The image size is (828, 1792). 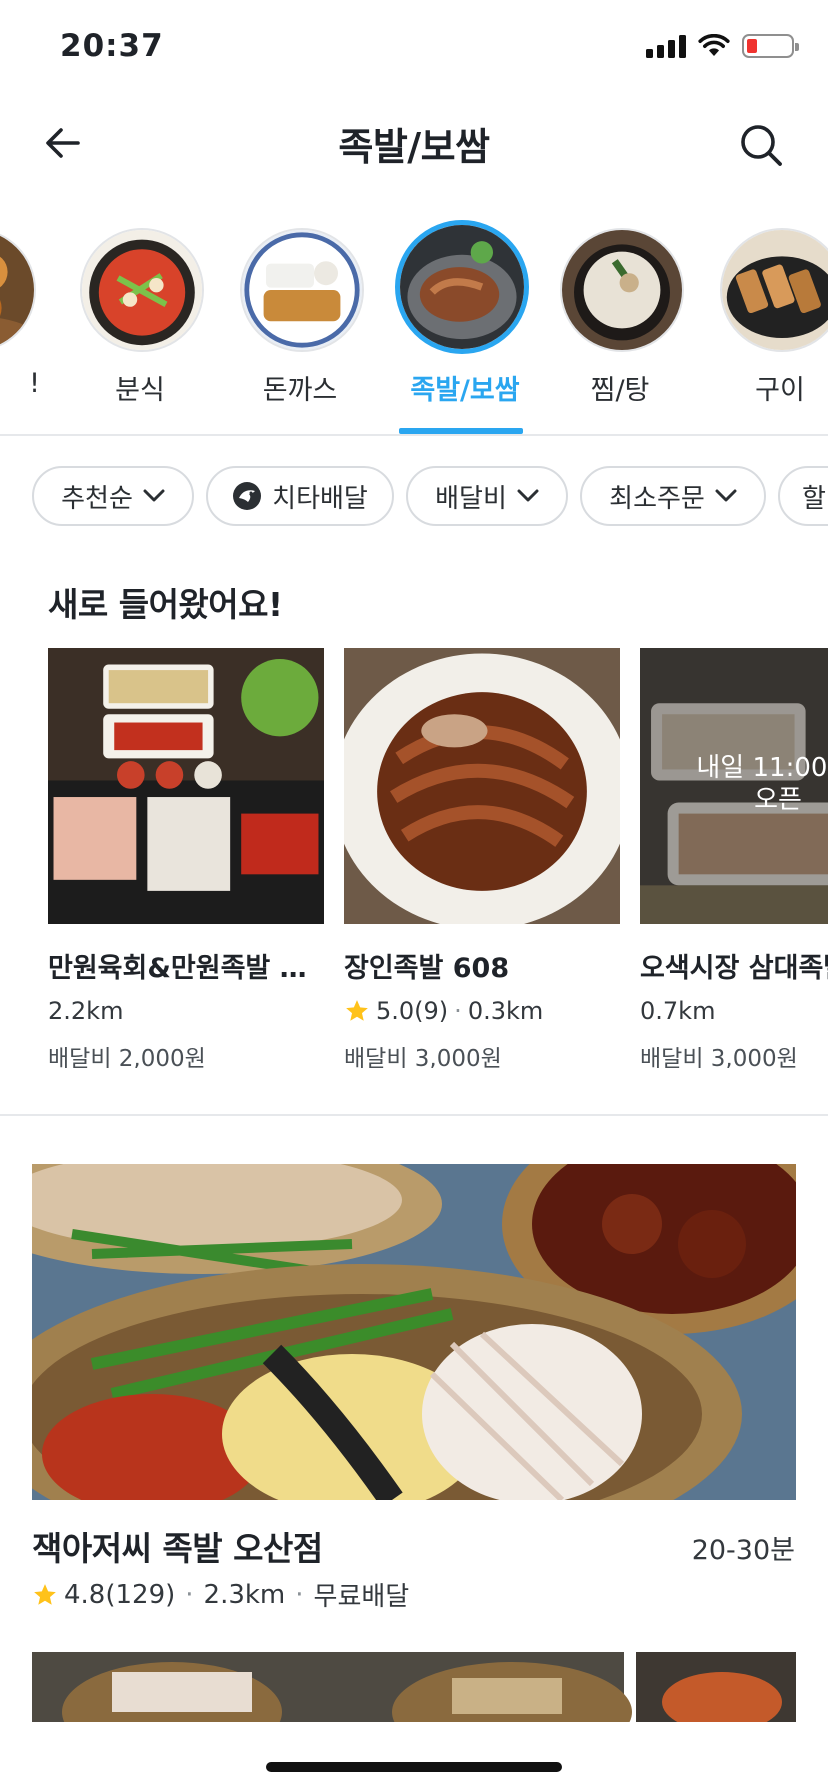 What do you see at coordinates (743, 1550) in the screenshot?
I see `delivery-time: 20-30분` at bounding box center [743, 1550].